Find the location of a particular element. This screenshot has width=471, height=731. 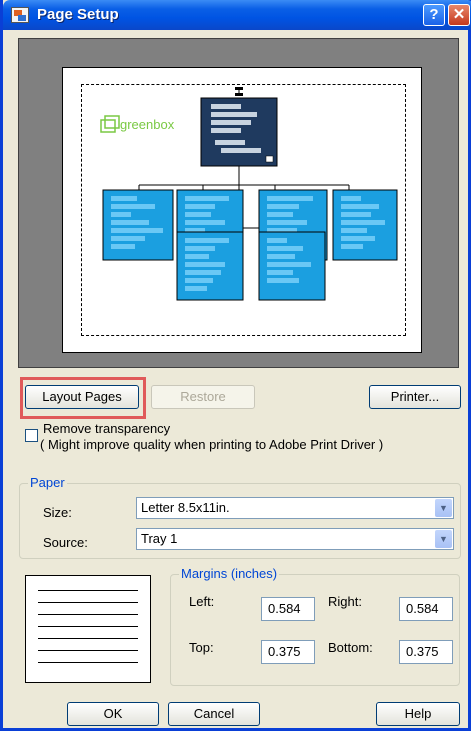

margins-preview is located at coordinates (88, 629).